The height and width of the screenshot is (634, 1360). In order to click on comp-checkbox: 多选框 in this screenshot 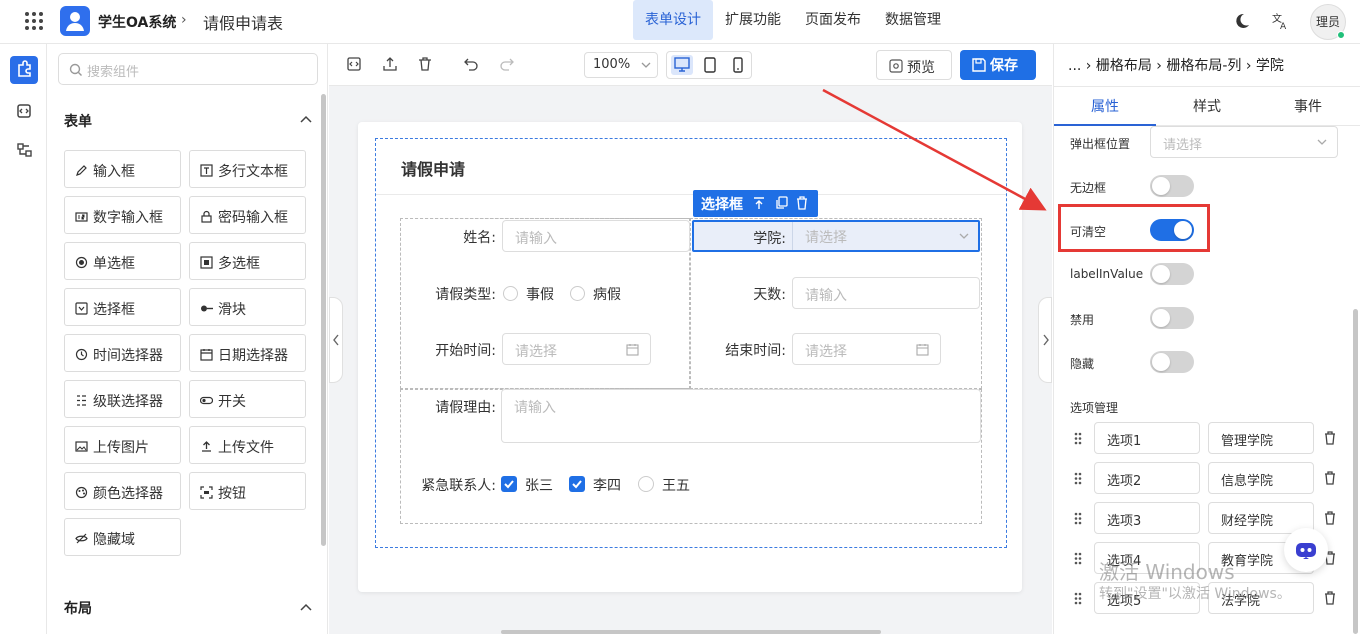, I will do `click(247, 261)`.